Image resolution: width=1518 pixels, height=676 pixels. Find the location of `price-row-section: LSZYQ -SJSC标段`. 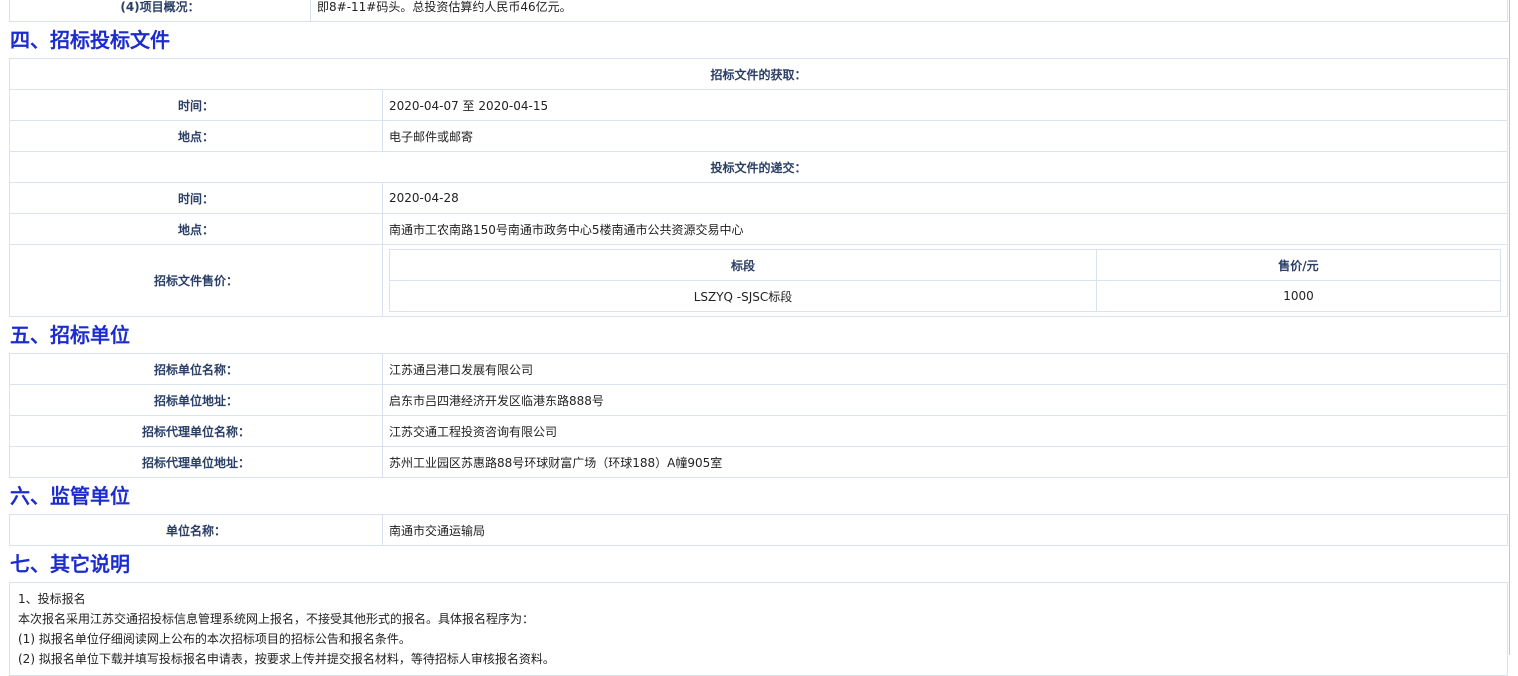

price-row-section: LSZYQ -SJSC标段 is located at coordinates (743, 296).